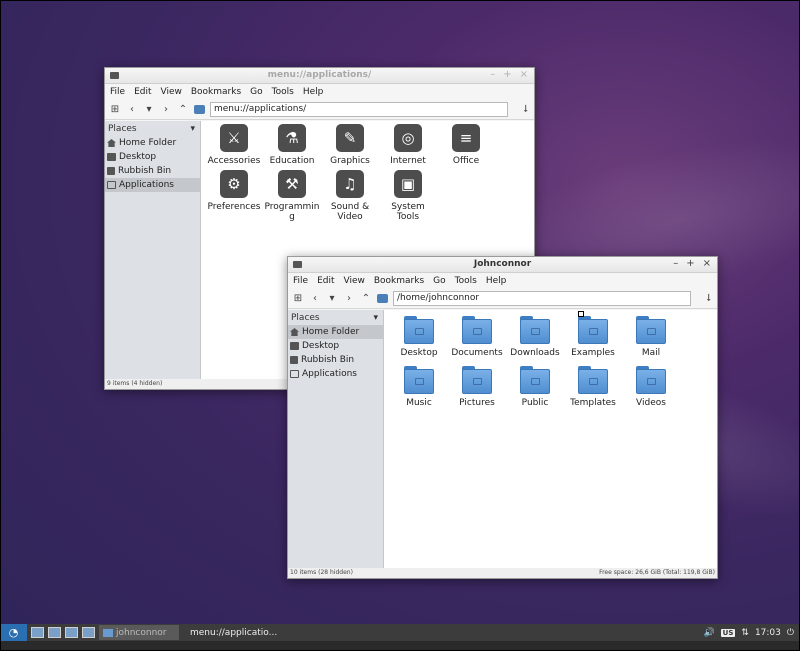 The width and height of the screenshot is (800, 651). I want to click on window-title: Johnconnor, so click(502, 264).